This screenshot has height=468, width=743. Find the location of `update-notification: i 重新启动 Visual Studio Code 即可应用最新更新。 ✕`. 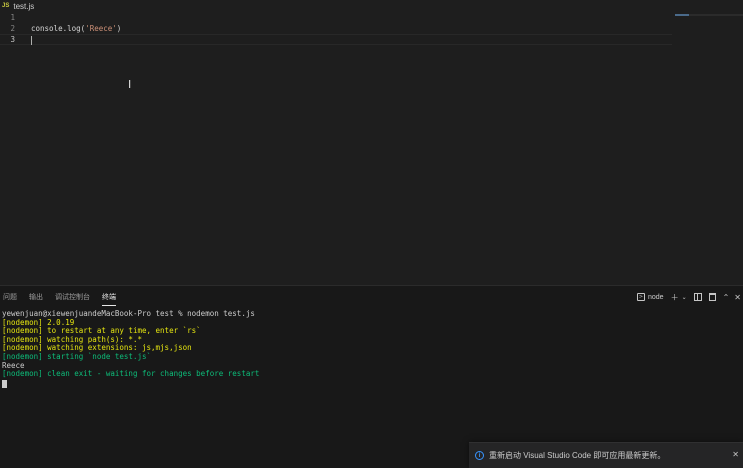

update-notification: i 重新启动 Visual Studio Code 即可应用最新更新。 ✕ is located at coordinates (606, 455).